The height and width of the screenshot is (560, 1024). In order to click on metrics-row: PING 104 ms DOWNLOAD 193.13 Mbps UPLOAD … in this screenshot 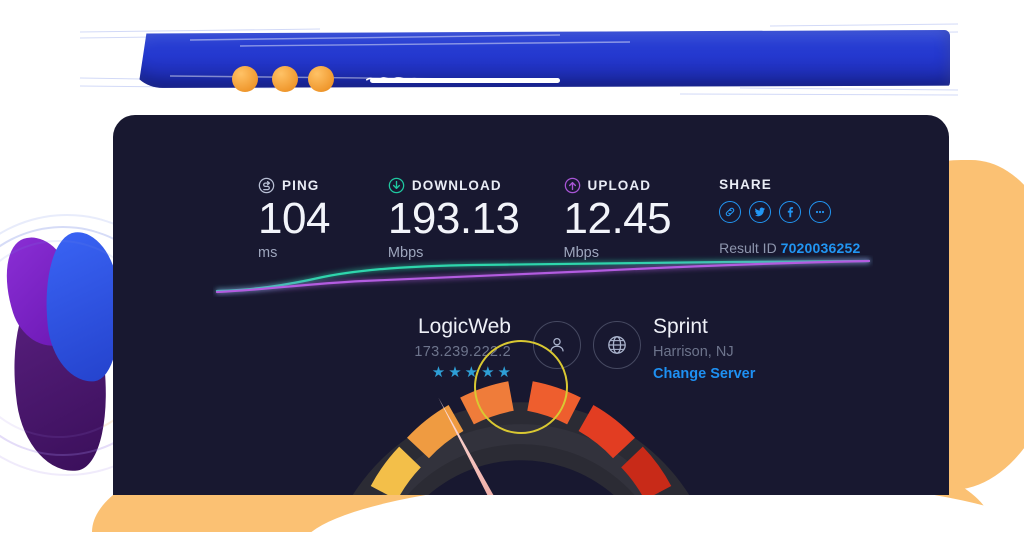, I will do `click(586, 219)`.